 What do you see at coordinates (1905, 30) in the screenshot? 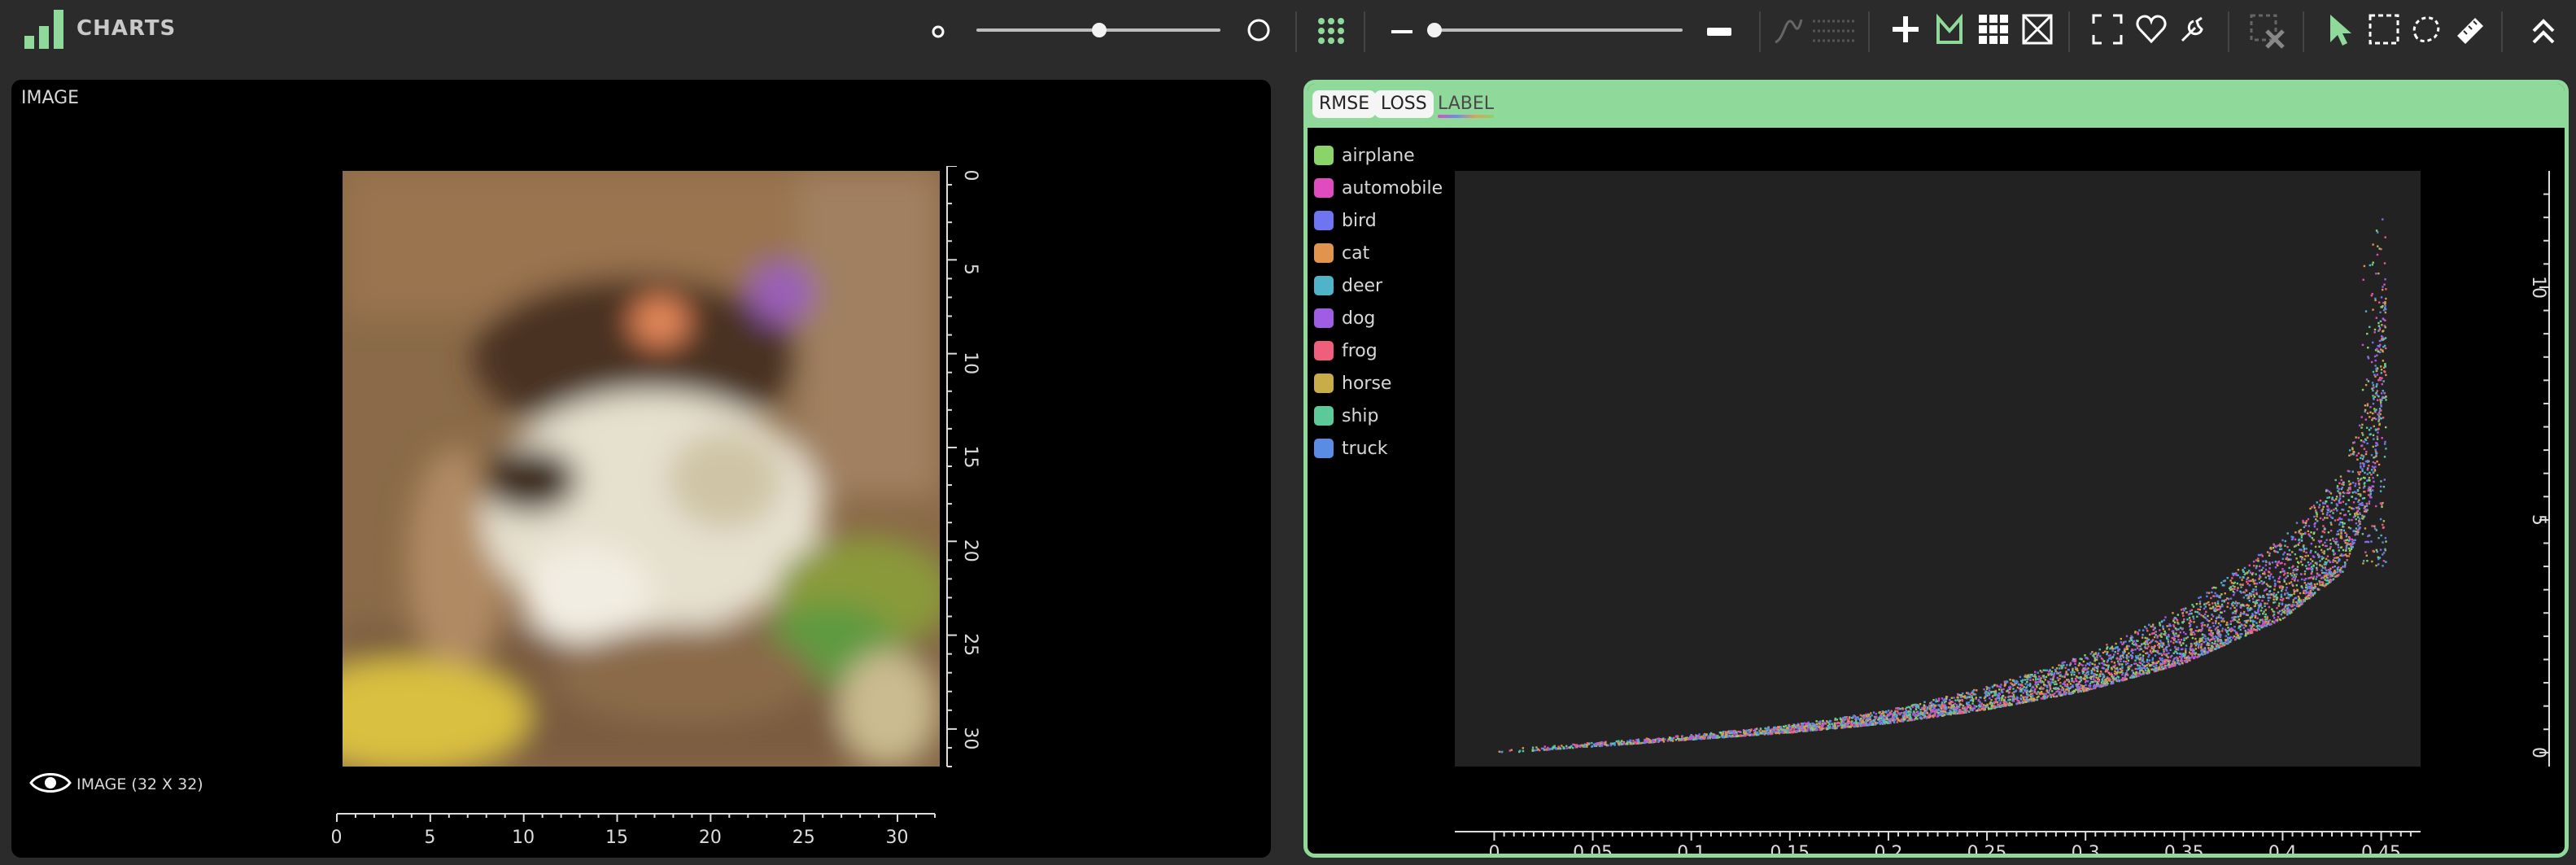
I see `plus-icon` at bounding box center [1905, 30].